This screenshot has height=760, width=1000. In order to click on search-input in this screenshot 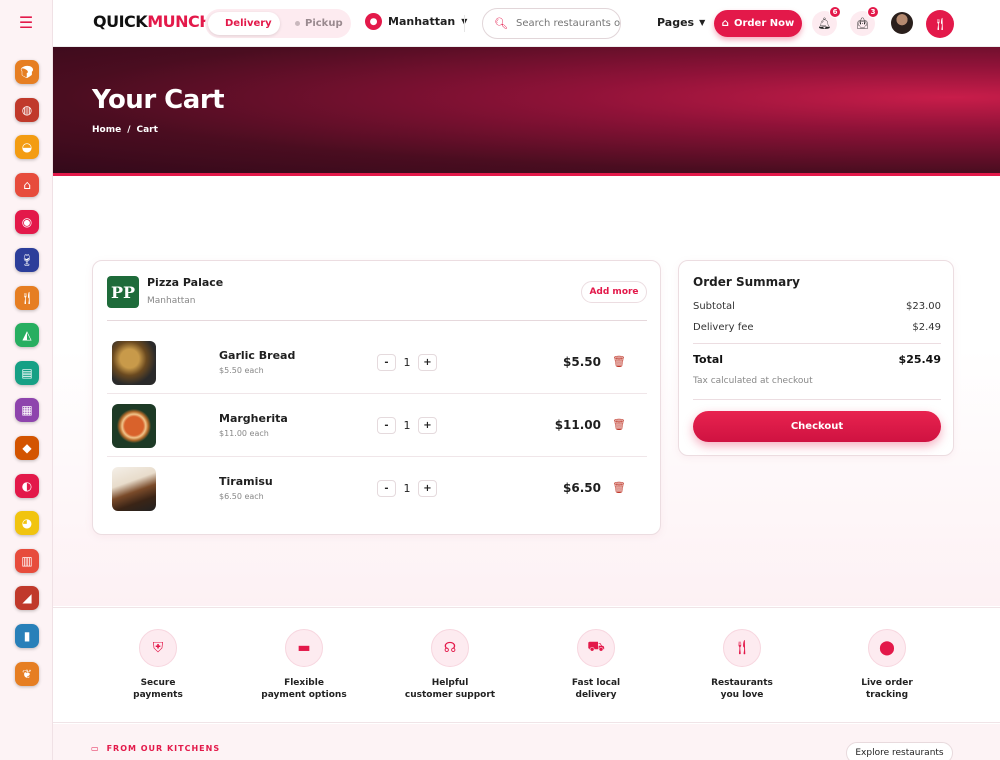, I will do `click(567, 23)`.